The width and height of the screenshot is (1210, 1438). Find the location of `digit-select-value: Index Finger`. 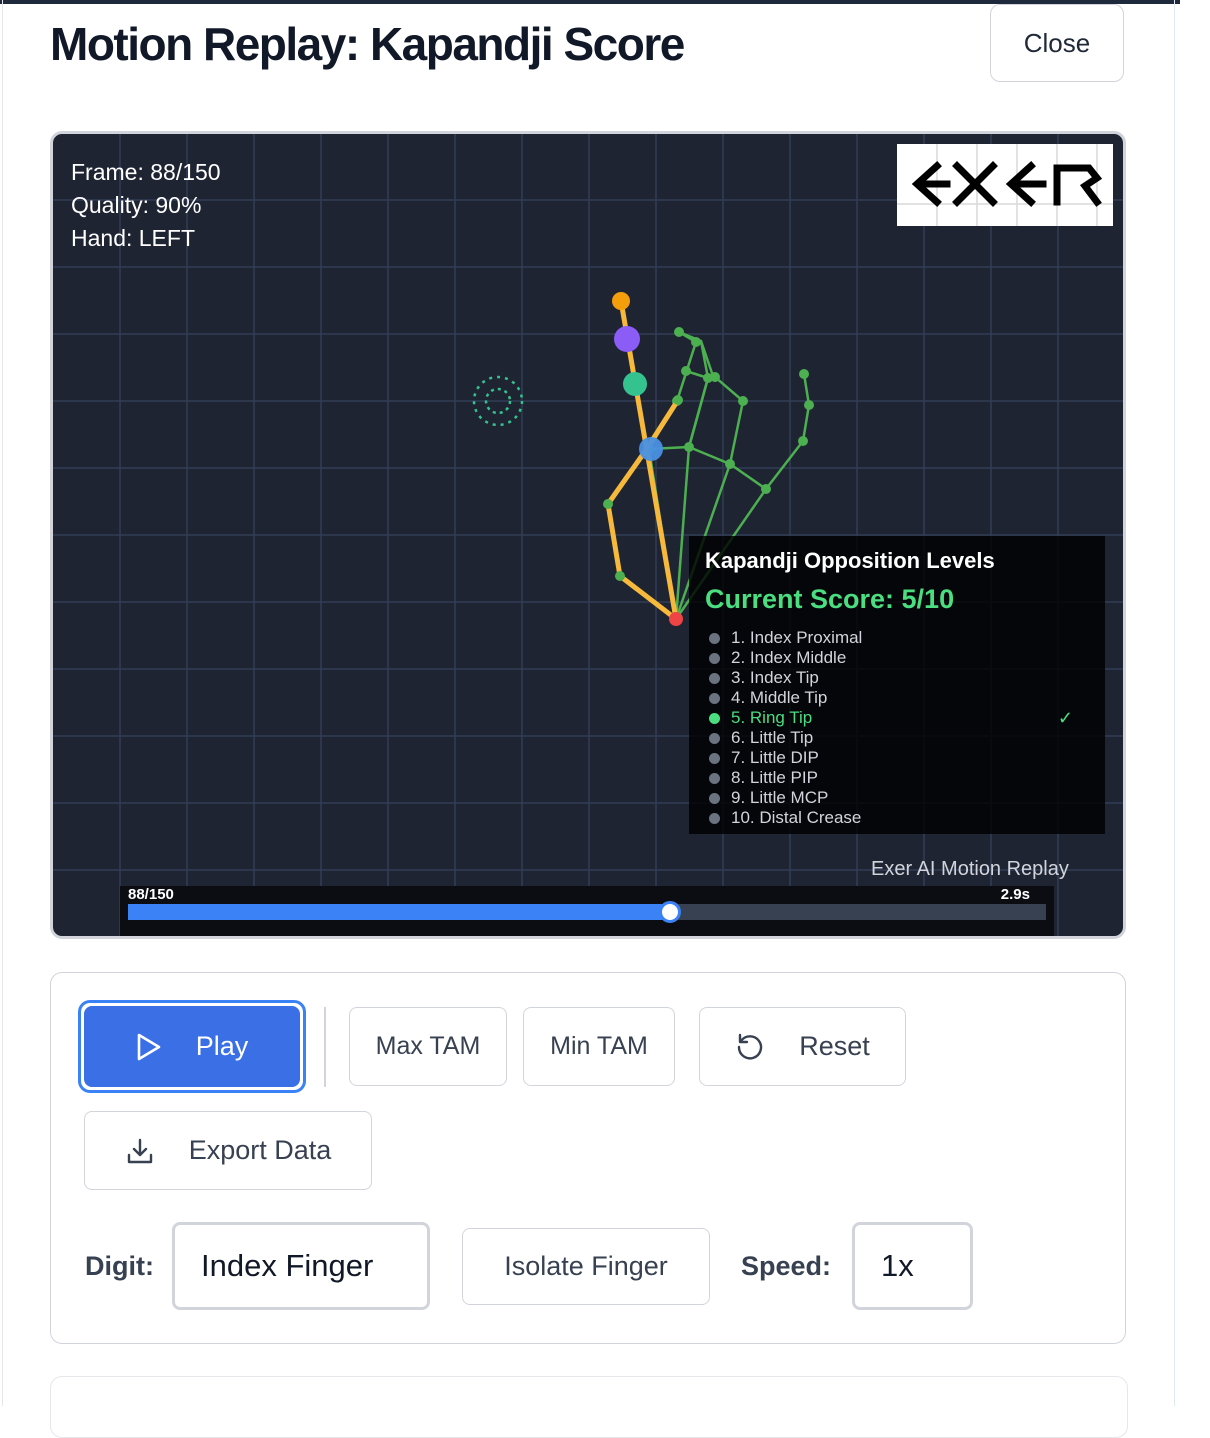

digit-select-value: Index Finger is located at coordinates (287, 1265).